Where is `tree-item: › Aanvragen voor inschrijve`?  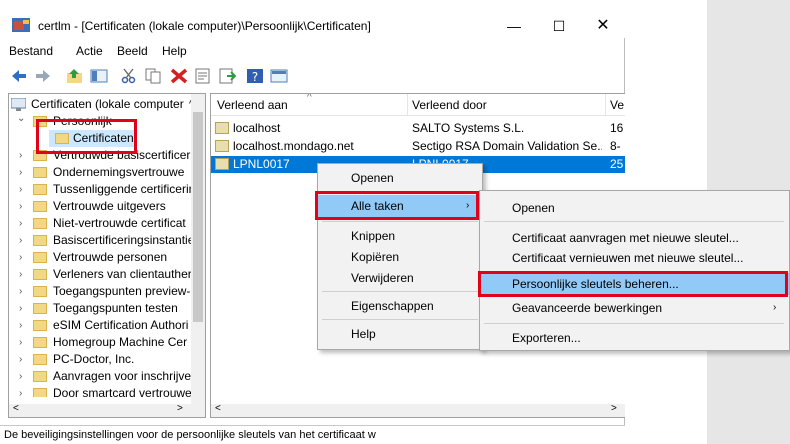
tree-item: › Aanvragen voor inschrijve is located at coordinates (101, 376).